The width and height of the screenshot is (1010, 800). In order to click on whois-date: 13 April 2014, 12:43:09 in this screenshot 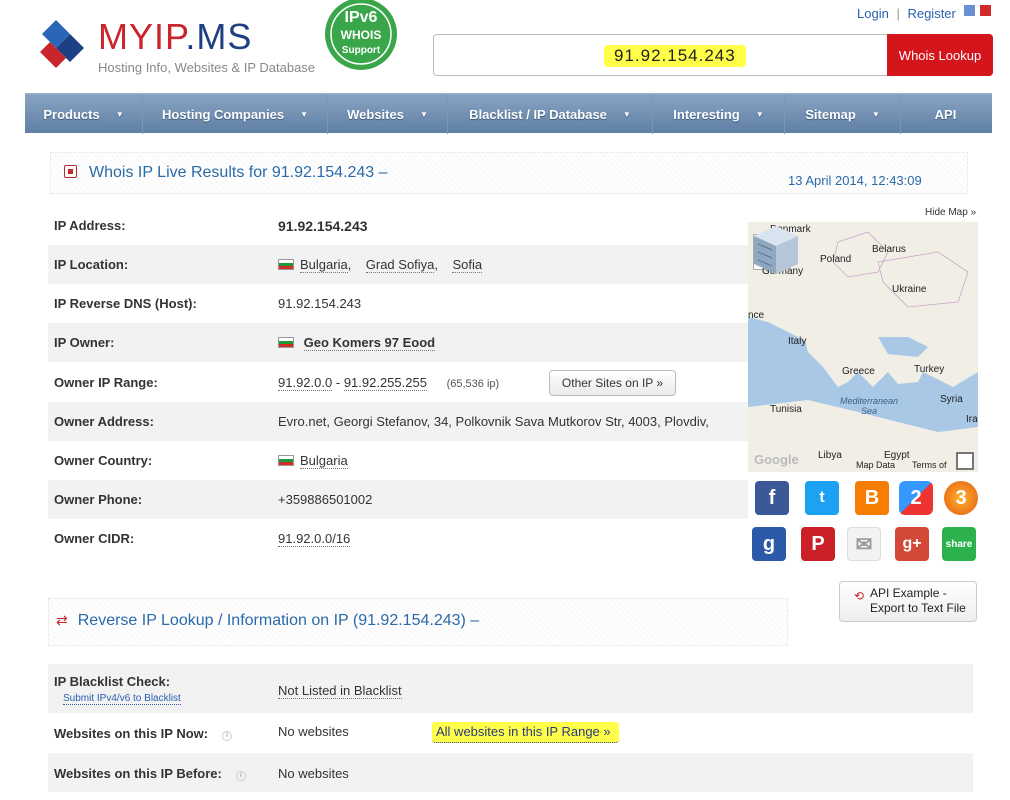, I will do `click(855, 180)`.